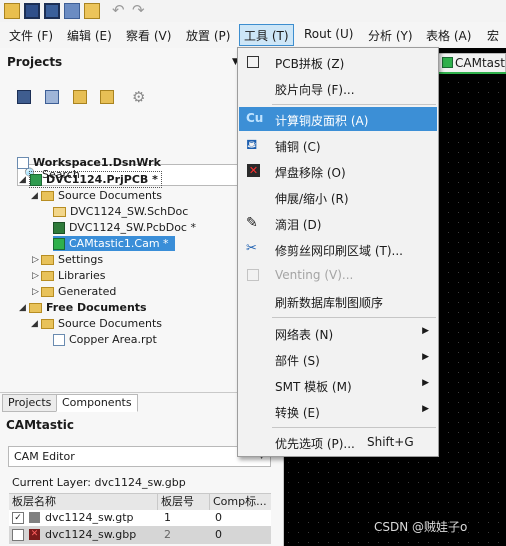 This screenshot has width=506, height=546. Describe the element at coordinates (338, 301) in the screenshot. I see `menu-item-refresh-draw-order: 刷新数据库制图顺序` at that location.